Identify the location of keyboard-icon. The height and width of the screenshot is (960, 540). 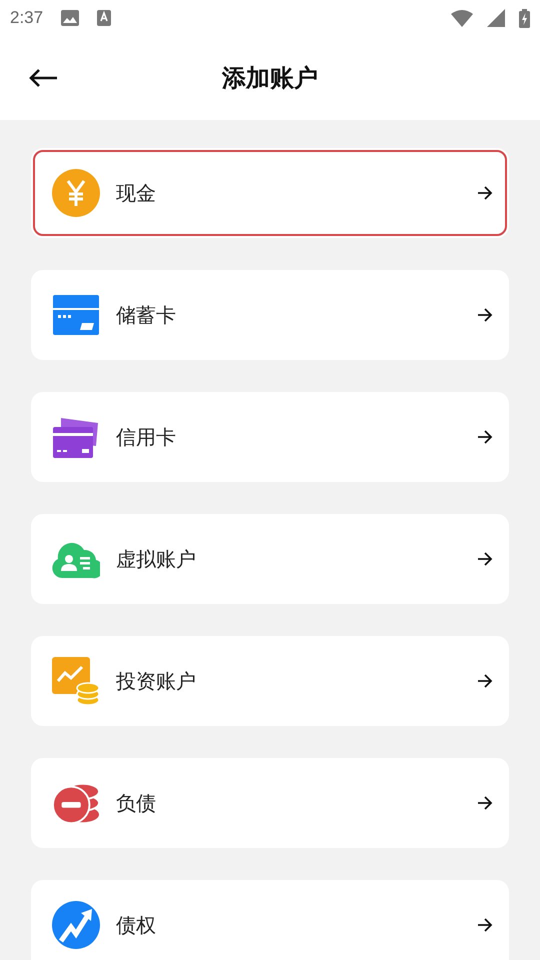
(104, 18).